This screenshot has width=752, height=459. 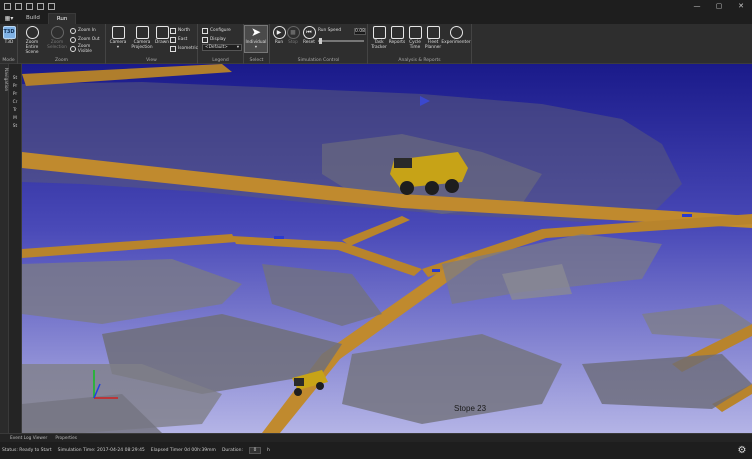 I want to click on panel-item: M, so click(x=15, y=120).